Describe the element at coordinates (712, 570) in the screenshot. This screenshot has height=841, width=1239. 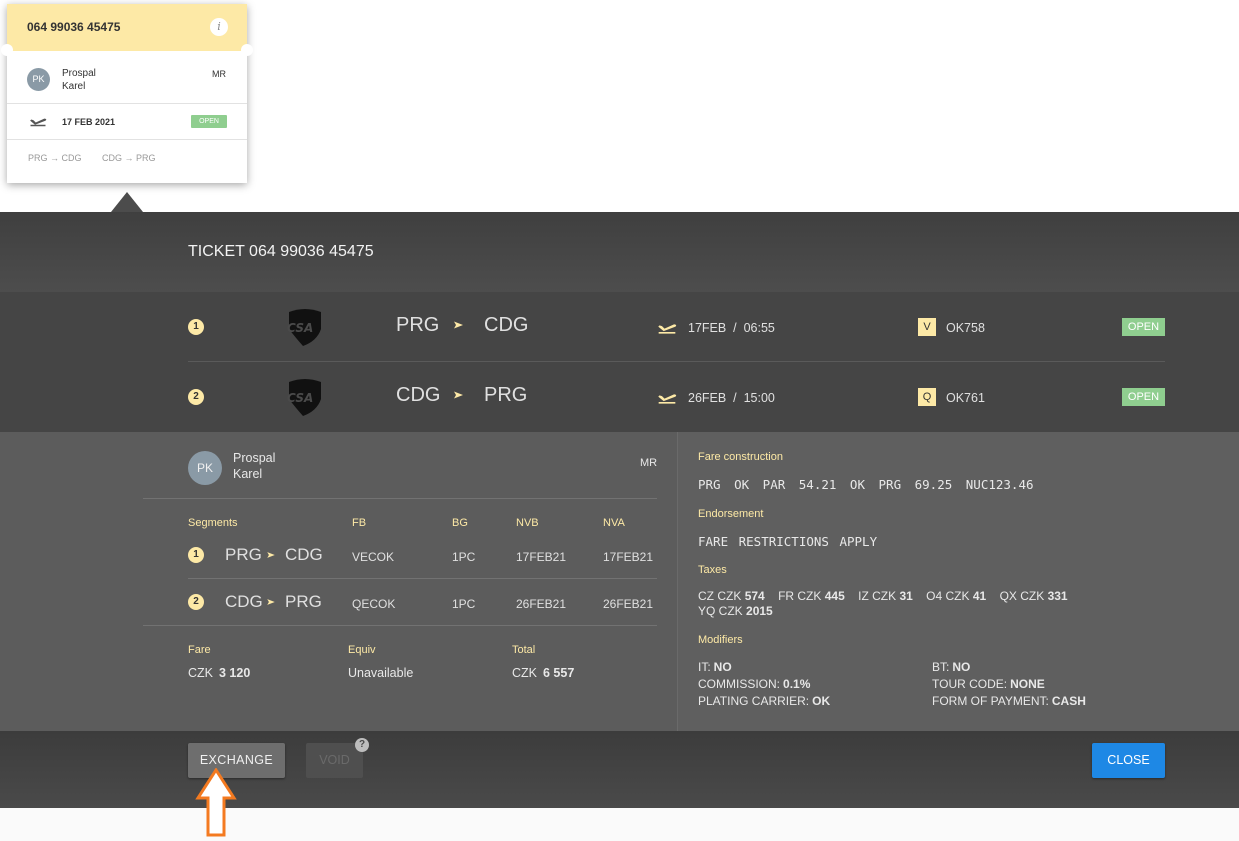
I see `taxes-label: Taxes` at that location.